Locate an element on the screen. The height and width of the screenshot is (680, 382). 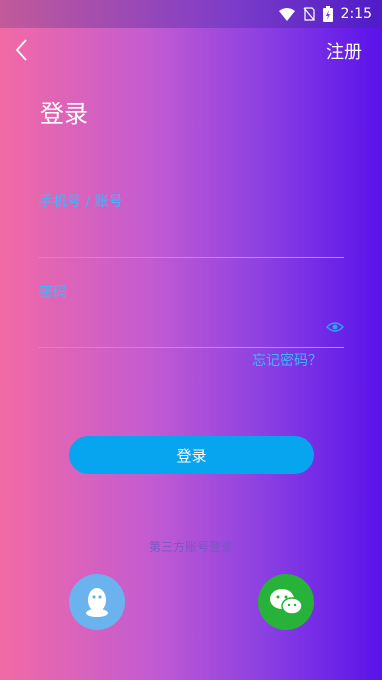
phone-label: 手机号 / 账号 is located at coordinates (81, 202).